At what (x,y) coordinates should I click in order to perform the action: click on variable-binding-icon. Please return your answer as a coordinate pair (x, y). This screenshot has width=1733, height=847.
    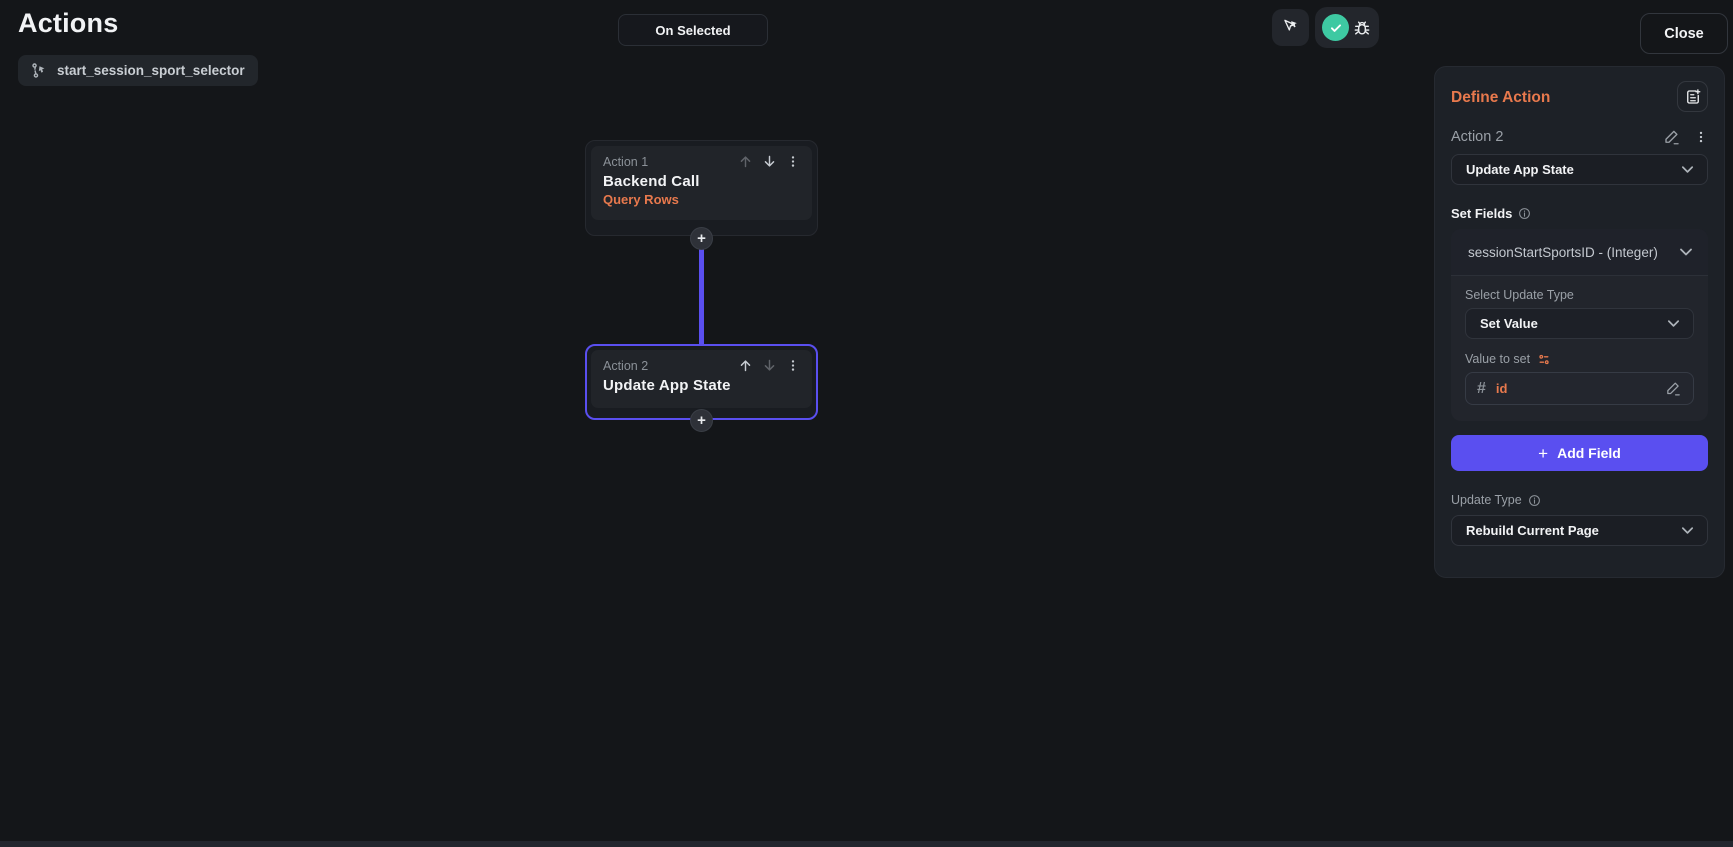
    Looking at the image, I should click on (1544, 359).